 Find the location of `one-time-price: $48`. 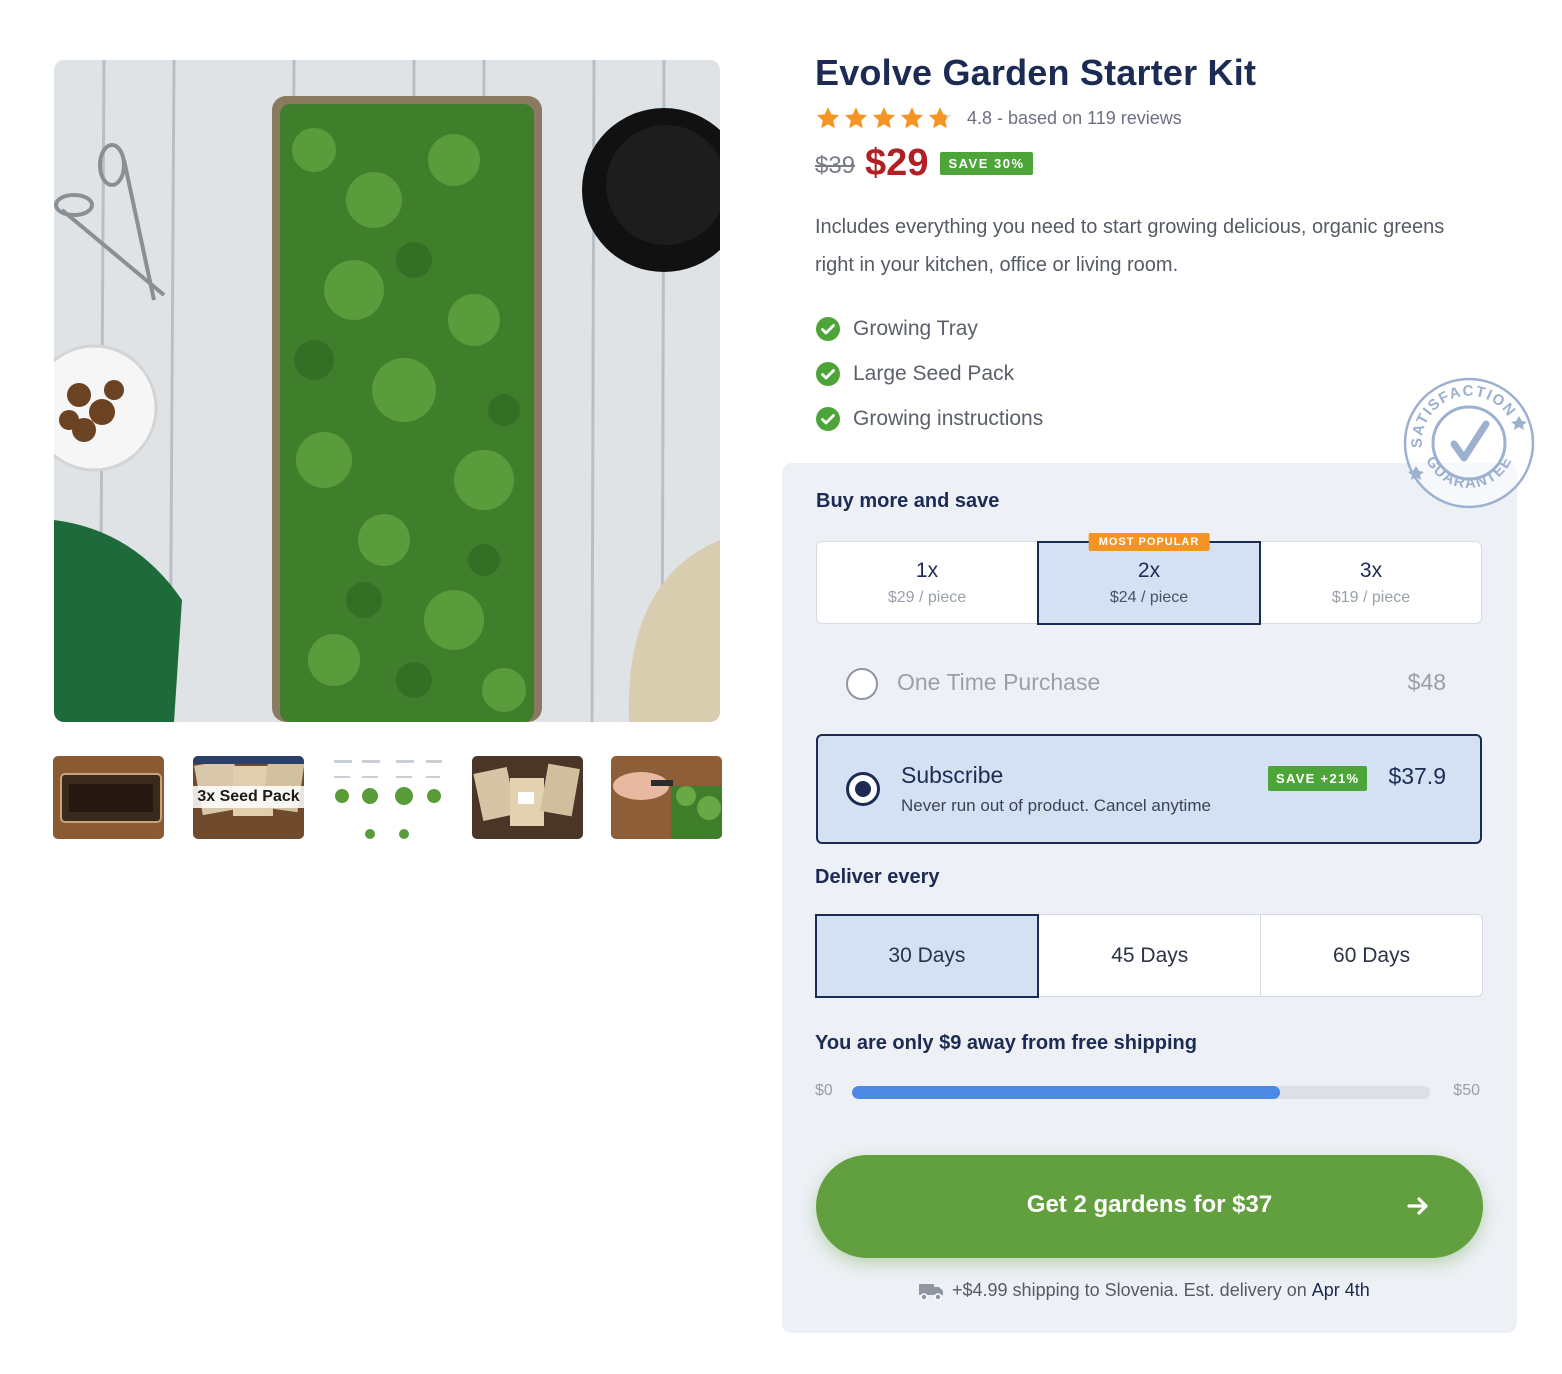

one-time-price: $48 is located at coordinates (1426, 682).